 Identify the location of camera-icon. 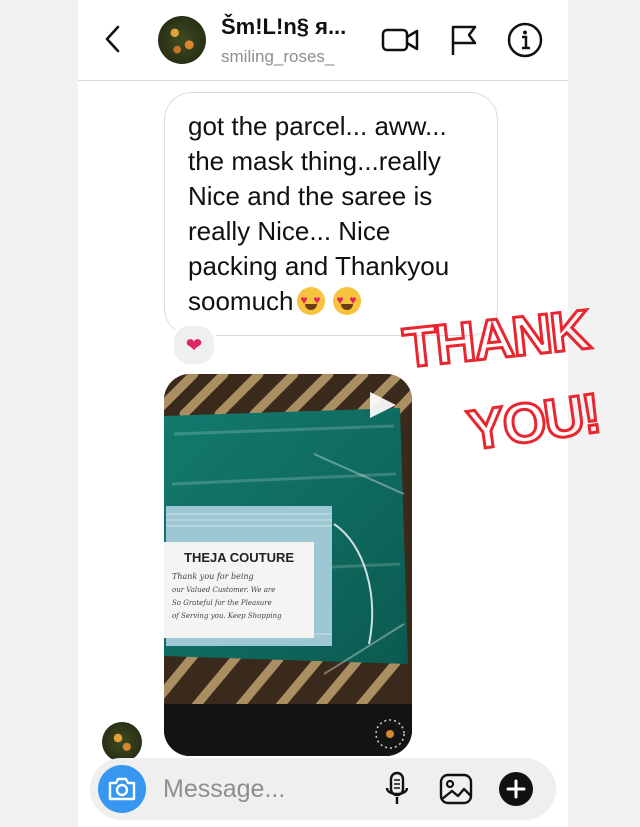
(122, 789).